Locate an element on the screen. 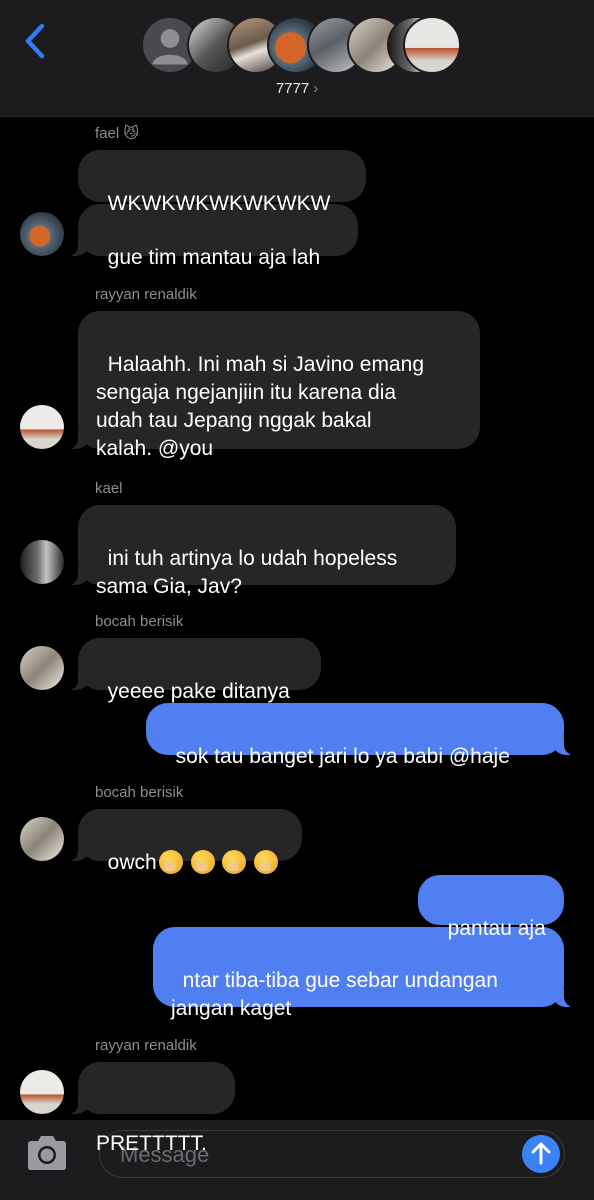  arrow-up-icon is located at coordinates (541, 1154).